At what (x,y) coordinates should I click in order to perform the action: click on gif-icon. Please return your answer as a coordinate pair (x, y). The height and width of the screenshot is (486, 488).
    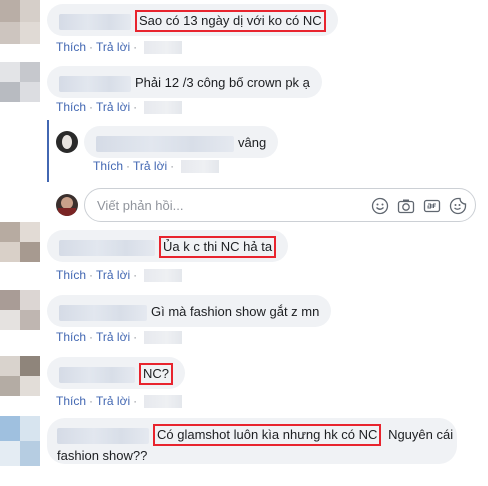
    Looking at the image, I should click on (432, 206).